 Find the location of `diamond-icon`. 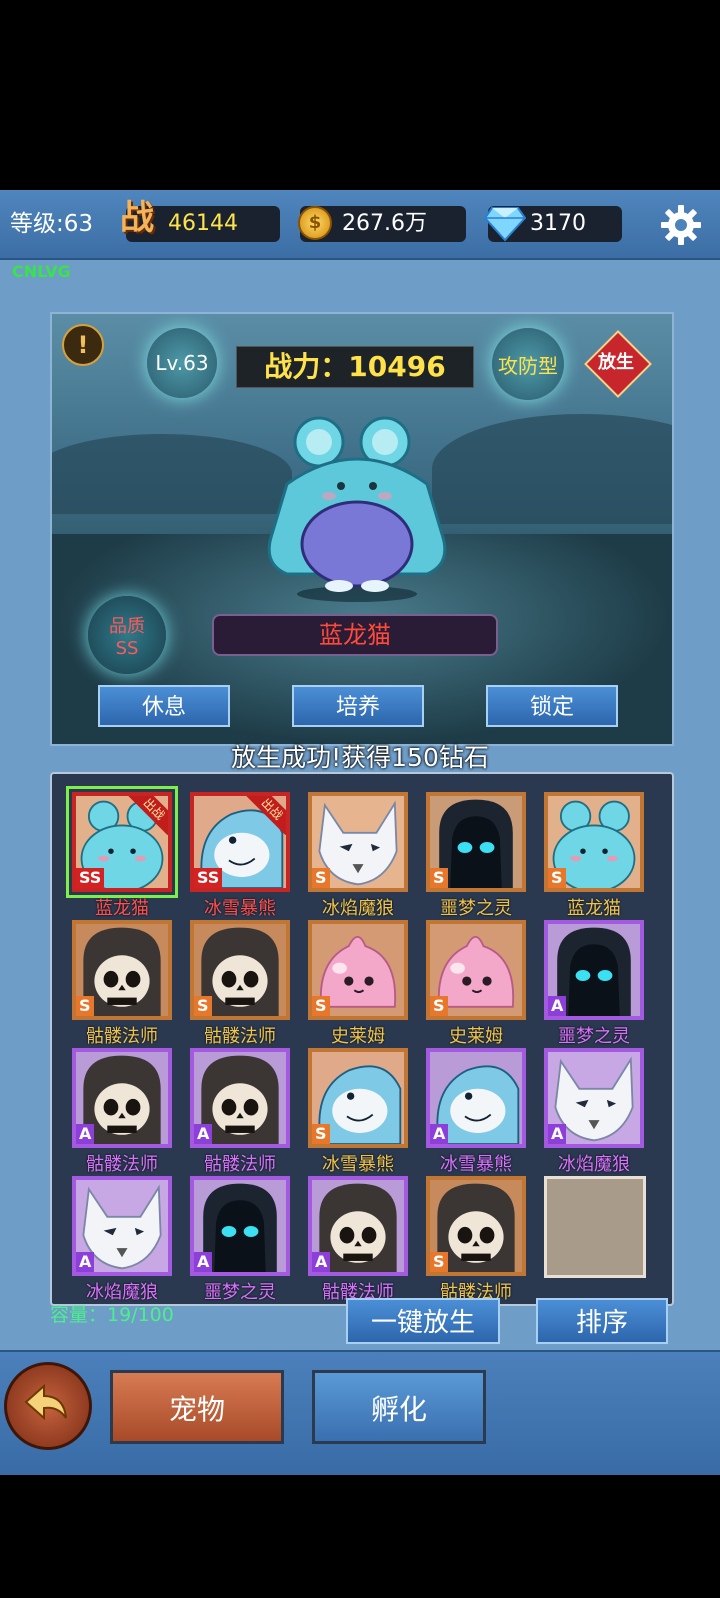

diamond-icon is located at coordinates (505, 224).